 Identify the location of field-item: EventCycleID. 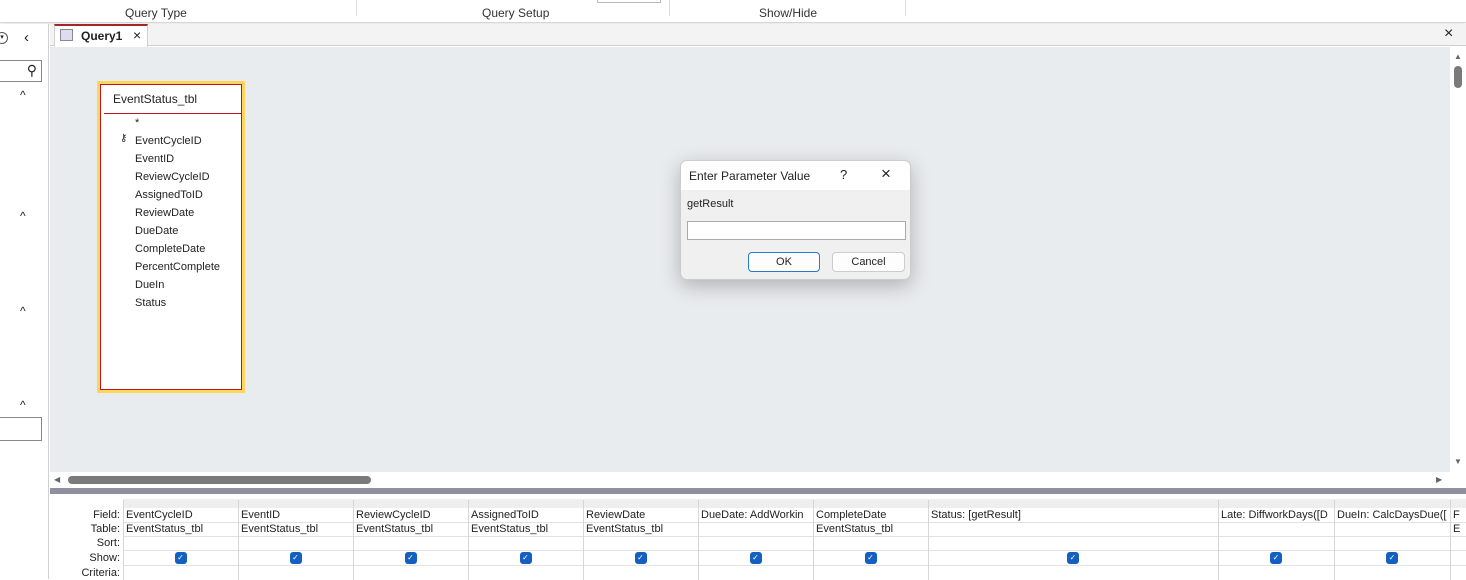
(168, 141).